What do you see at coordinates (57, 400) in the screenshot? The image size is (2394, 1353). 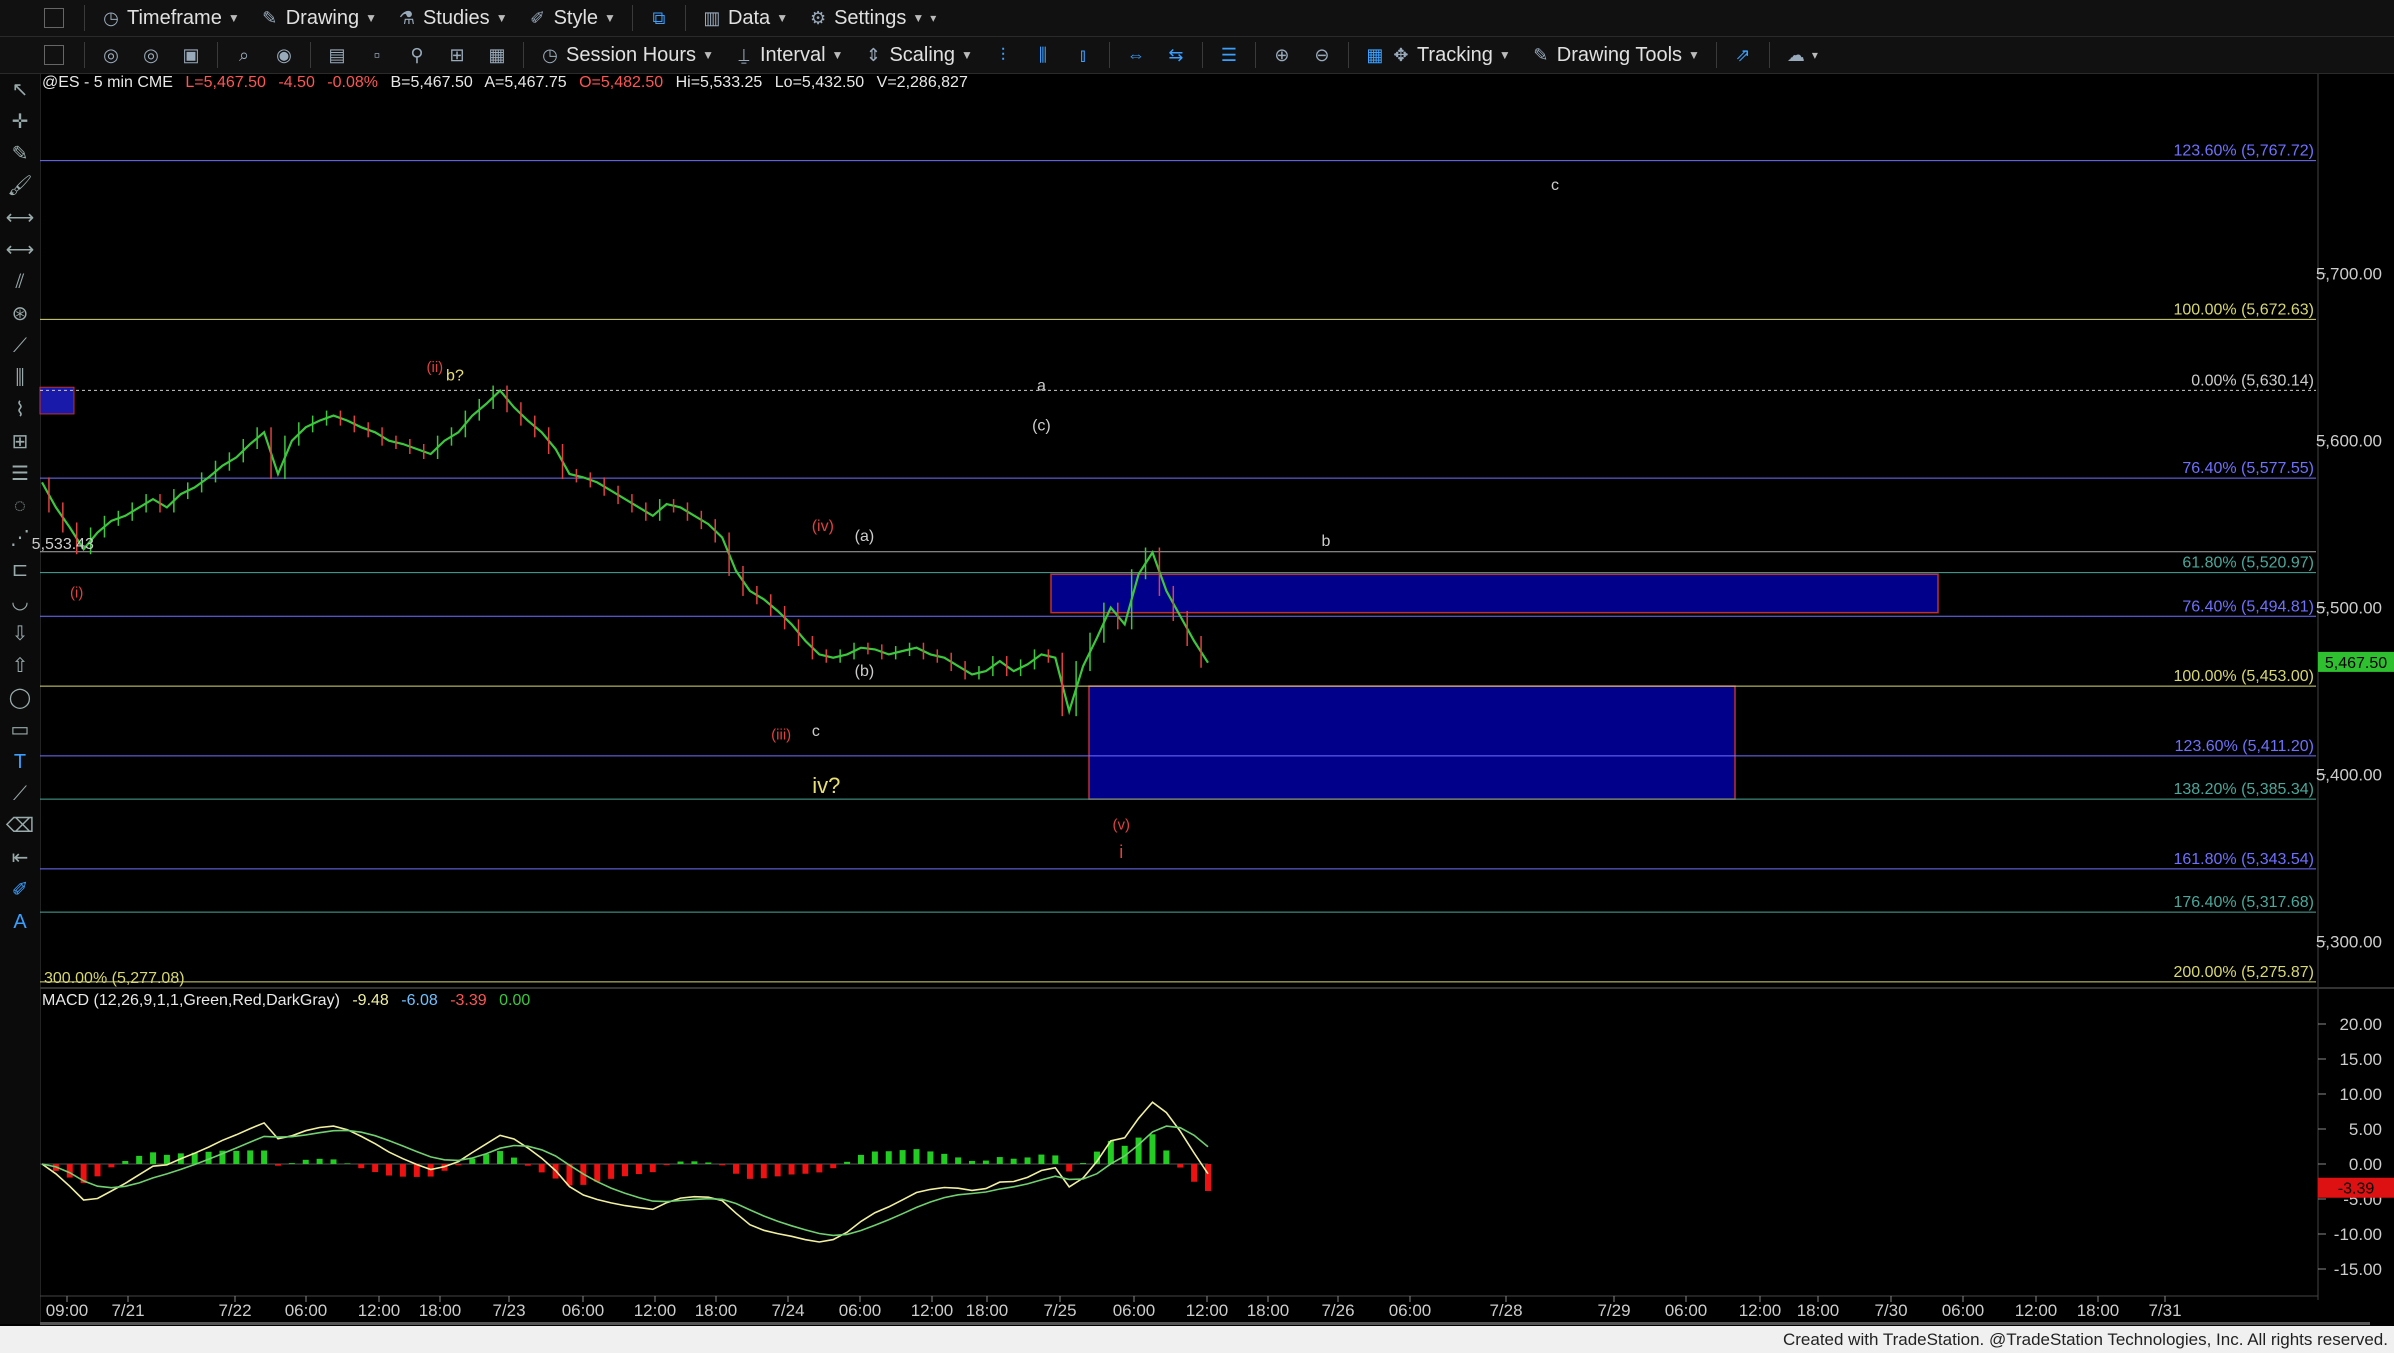 I see `left-target-box` at bounding box center [57, 400].